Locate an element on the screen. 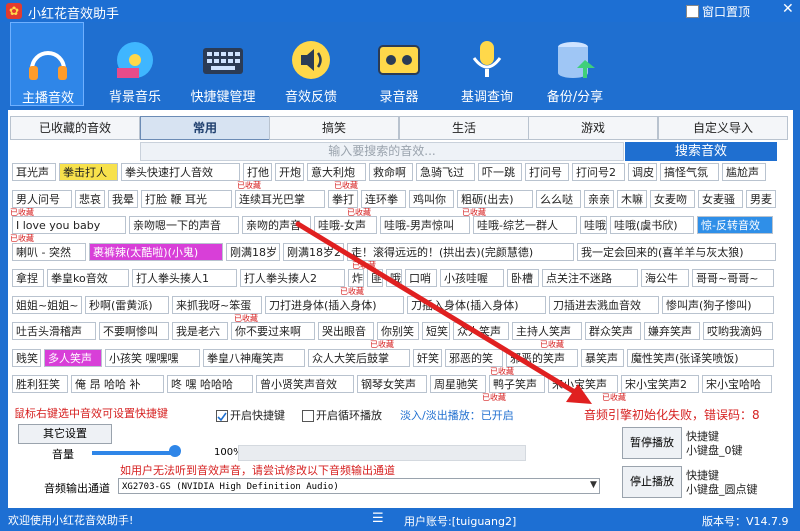  hotkey-label: 开启快捷键 is located at coordinates (257, 415).